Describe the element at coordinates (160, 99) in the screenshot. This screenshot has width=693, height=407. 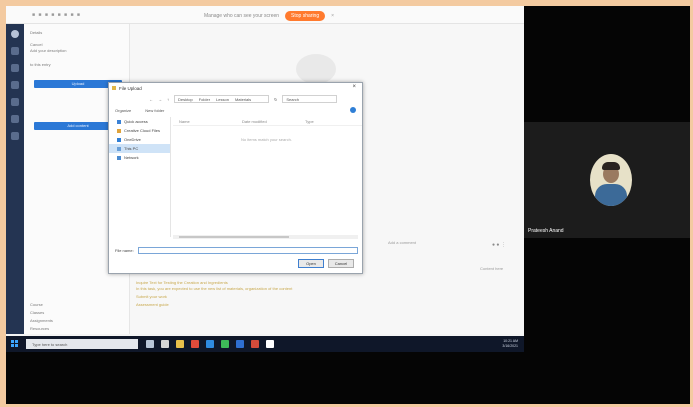
I see `forward-arrow-icon: →` at that location.